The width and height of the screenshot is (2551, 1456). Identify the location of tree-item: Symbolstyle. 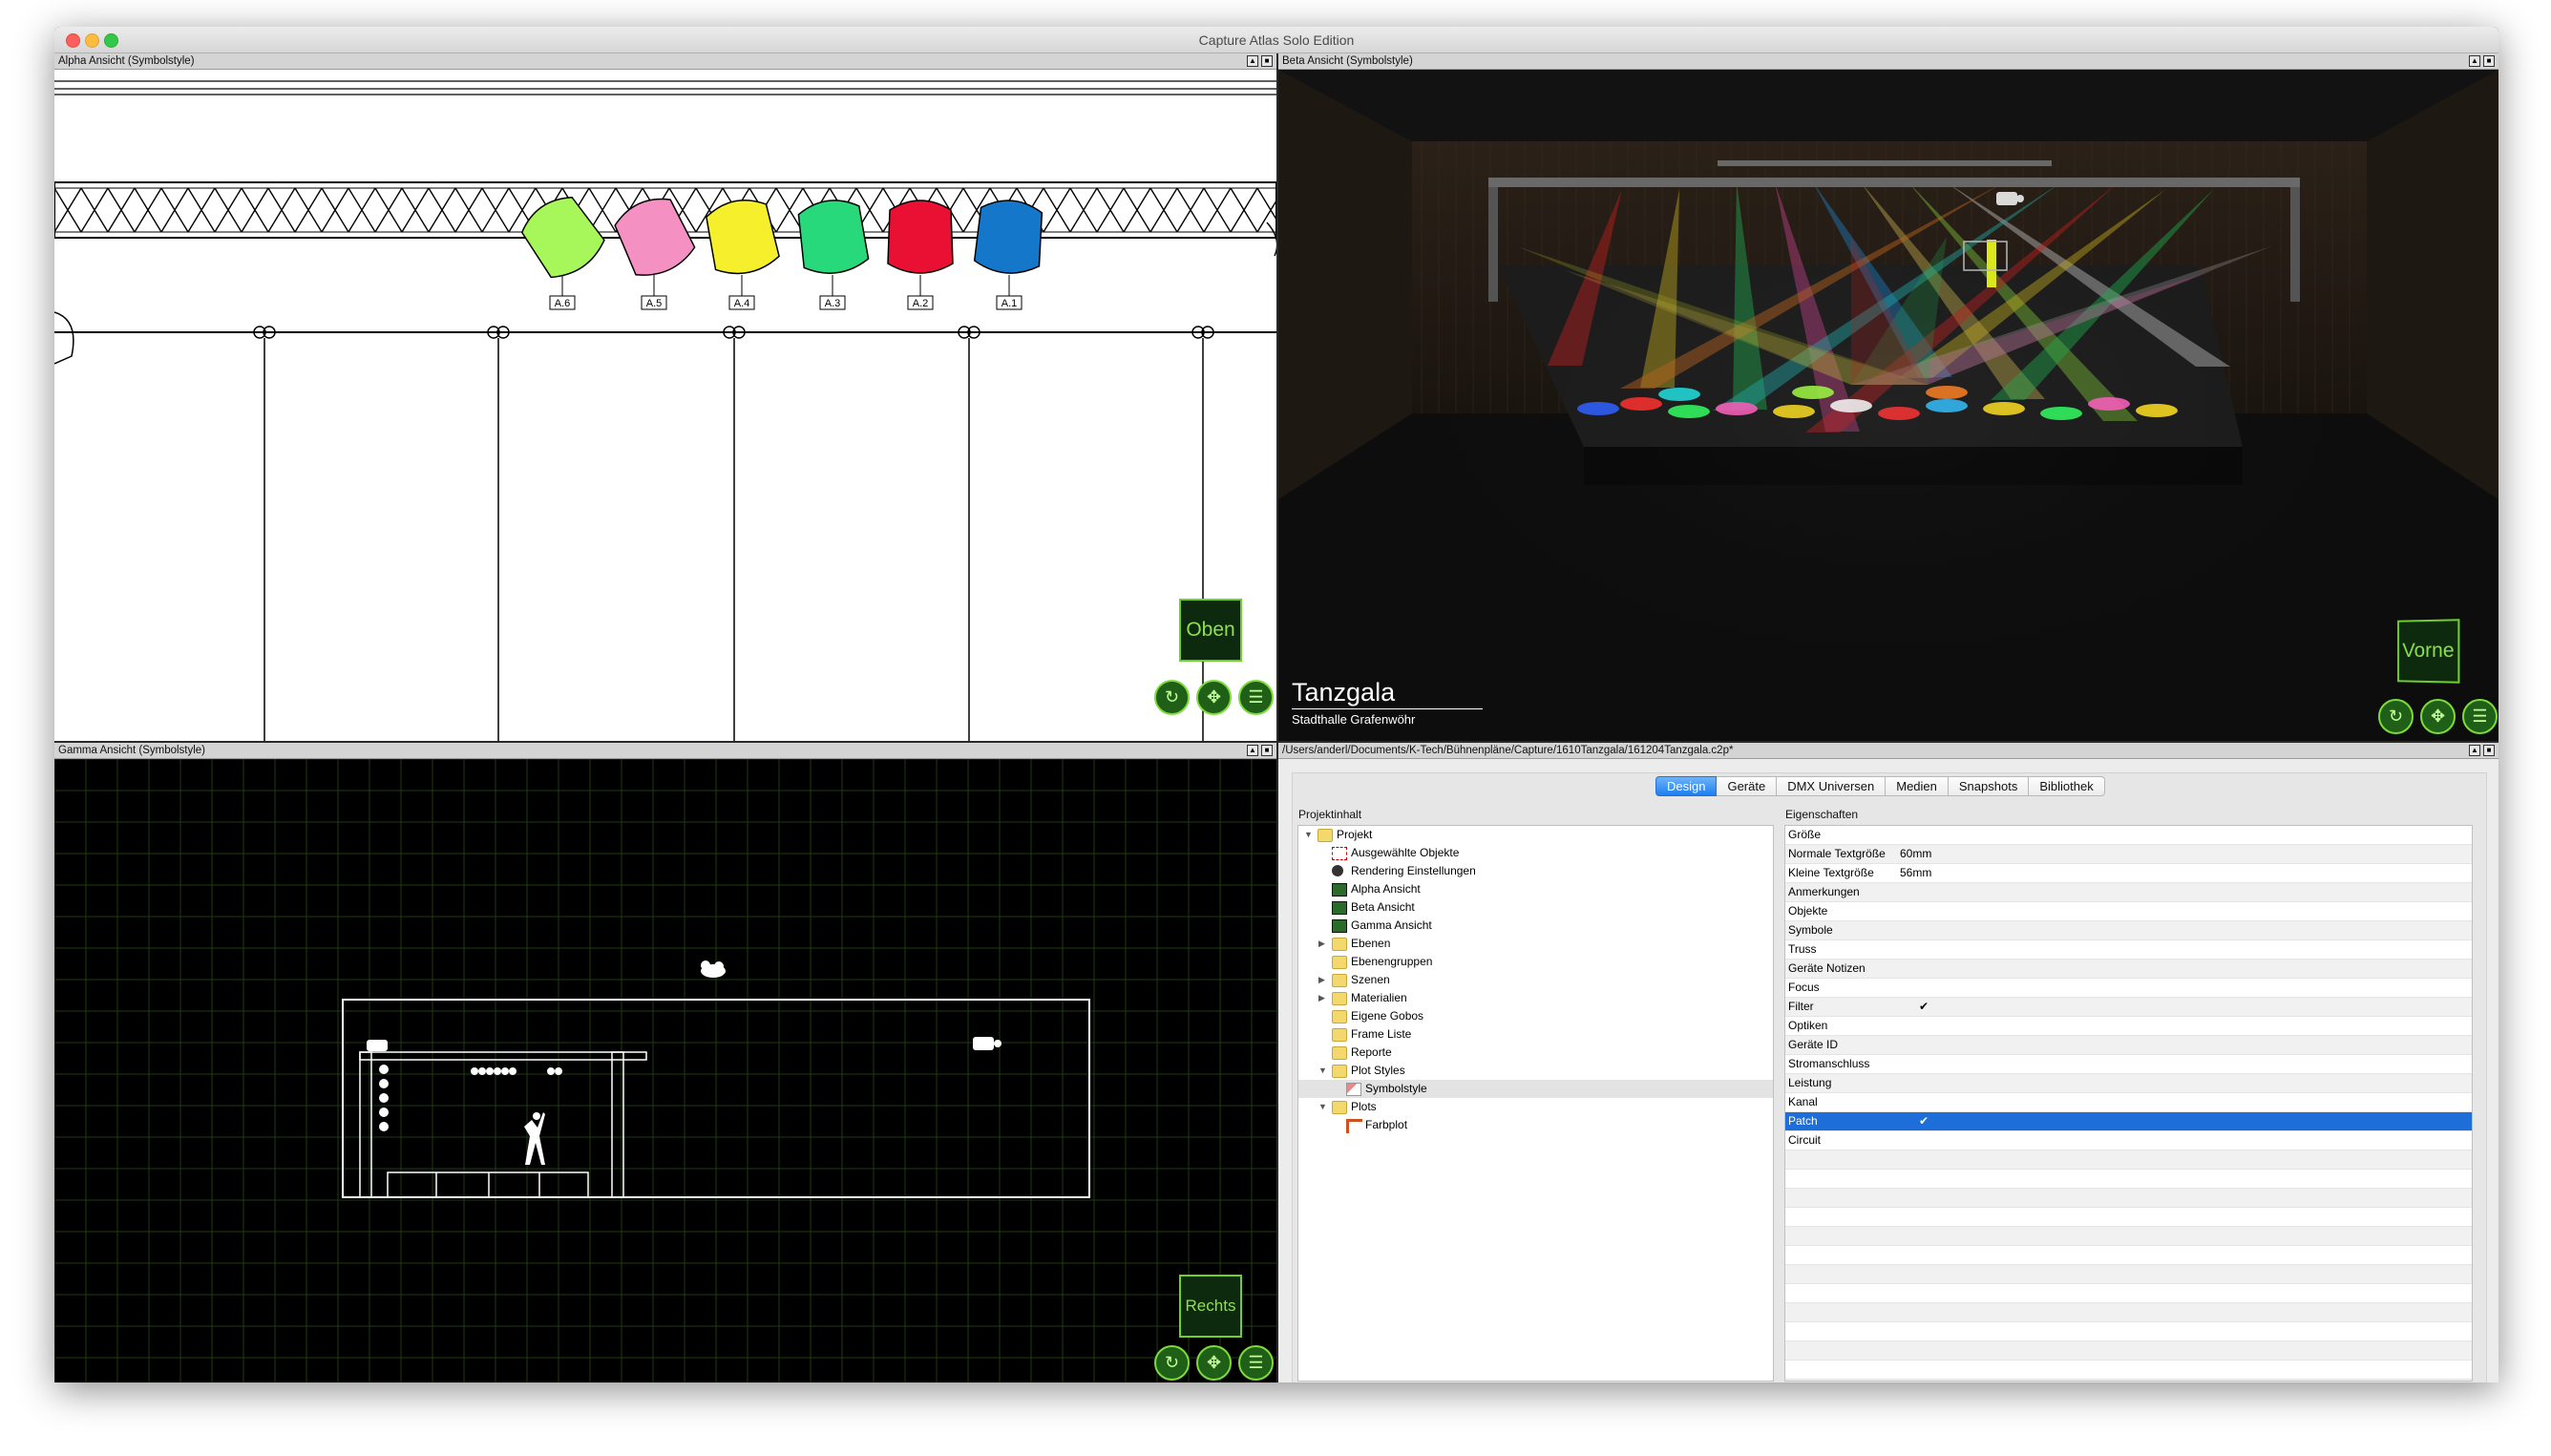
(1535, 1089).